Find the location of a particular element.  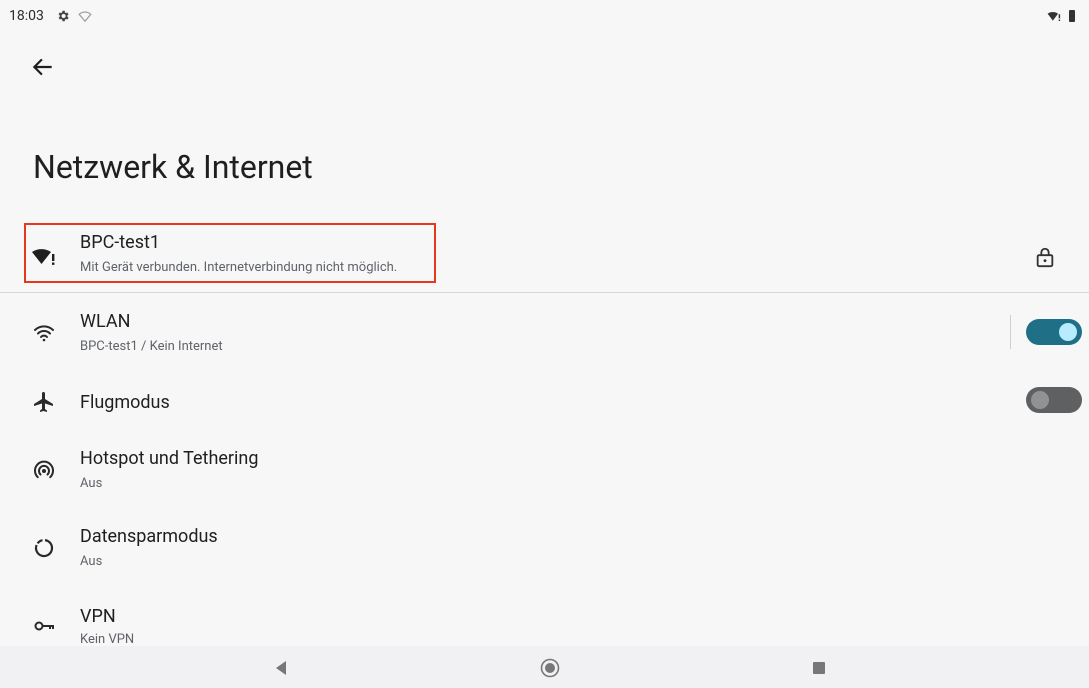

battery-icon is located at coordinates (1072, 16).